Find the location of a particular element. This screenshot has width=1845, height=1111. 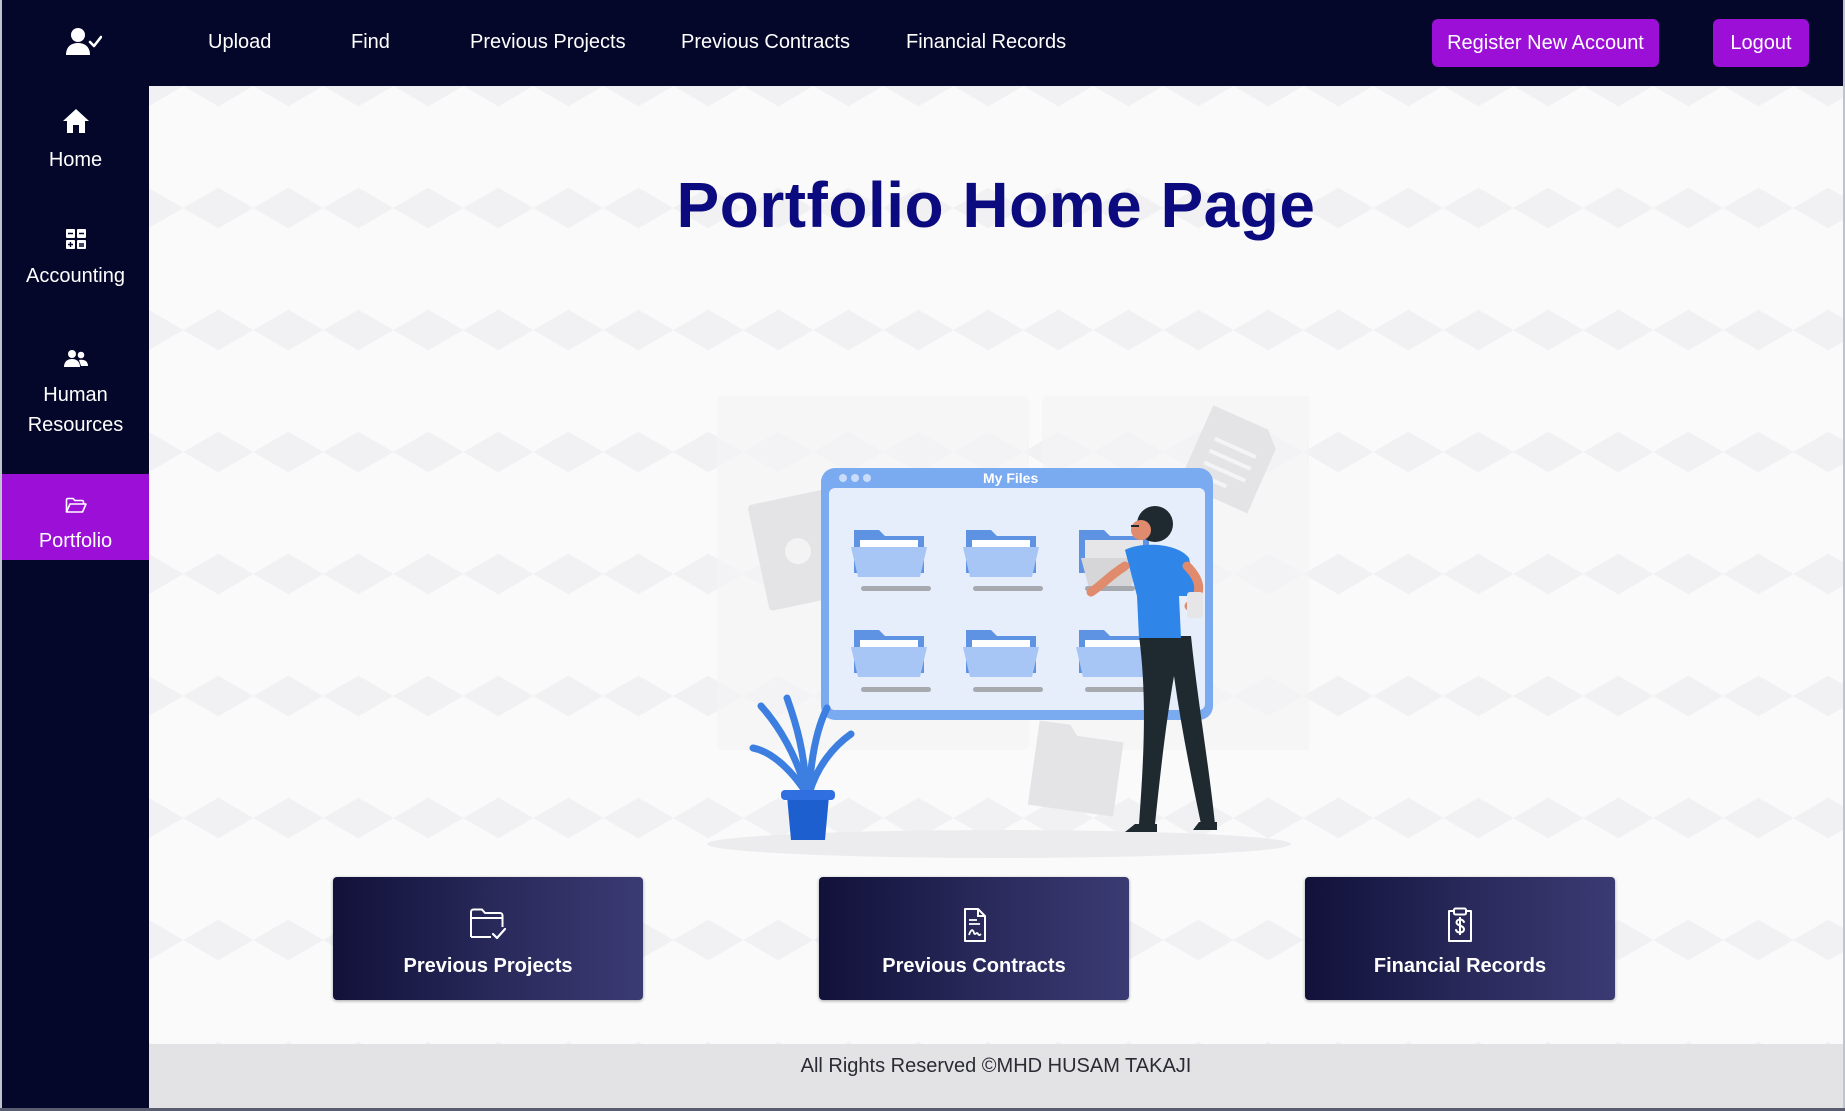

sidebar-item-accounting: Accounting is located at coordinates (75, 263).